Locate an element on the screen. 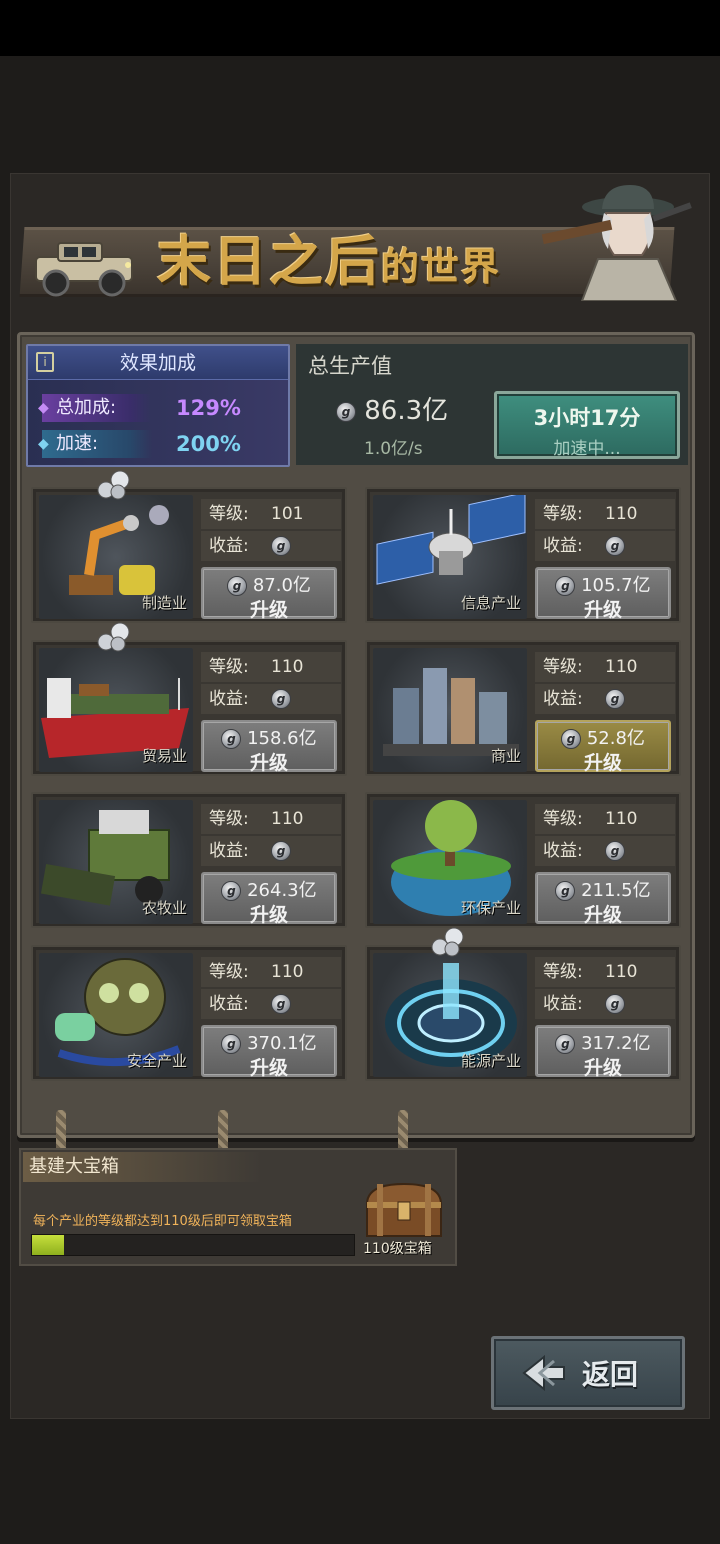 This screenshot has width=720, height=1544. industry-card: 安全产业等级:110收益:g2349万/sg 370.1亿升级 is located at coordinates (189, 1013).